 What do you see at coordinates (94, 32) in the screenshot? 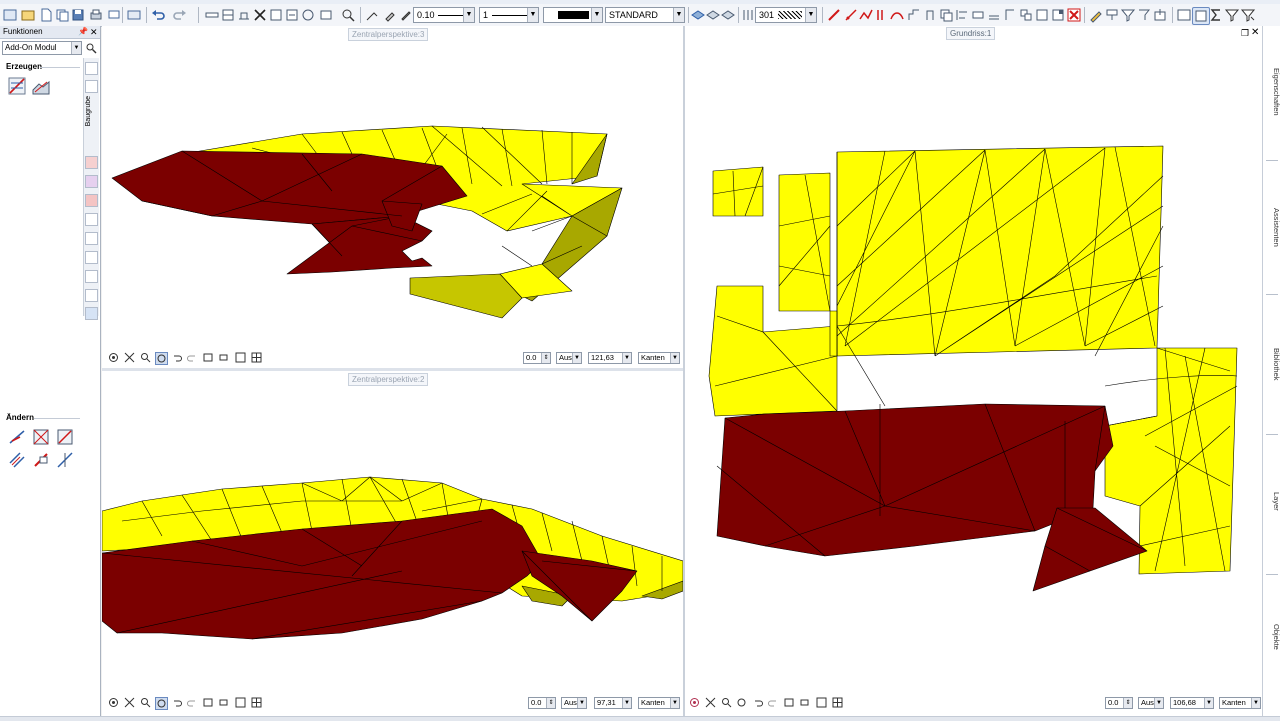
I see `close-icon: ✕` at bounding box center [94, 32].